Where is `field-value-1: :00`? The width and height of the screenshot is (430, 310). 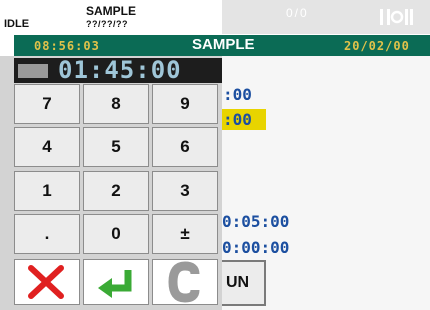
field-value-1: :00 is located at coordinates (237, 94).